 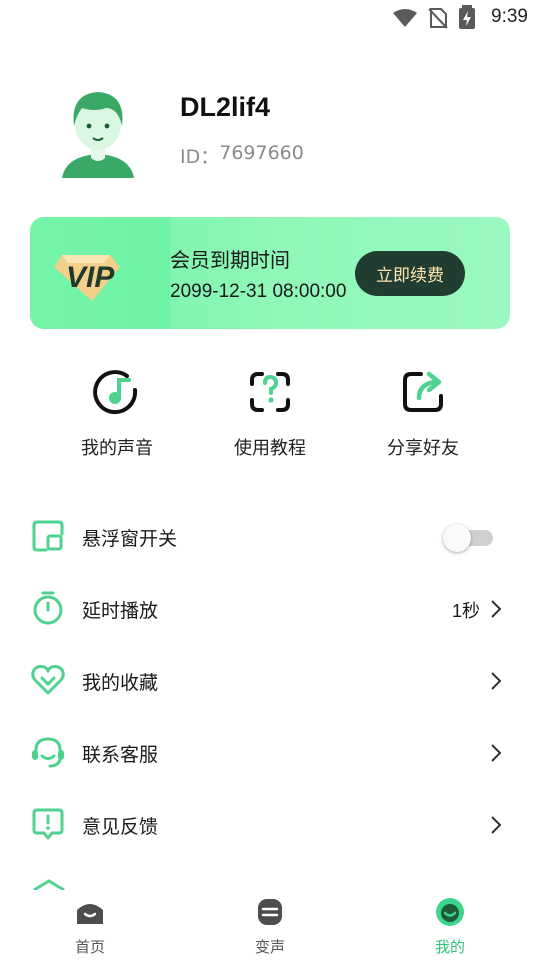 I want to click on floating-window-icon, so click(x=48, y=536).